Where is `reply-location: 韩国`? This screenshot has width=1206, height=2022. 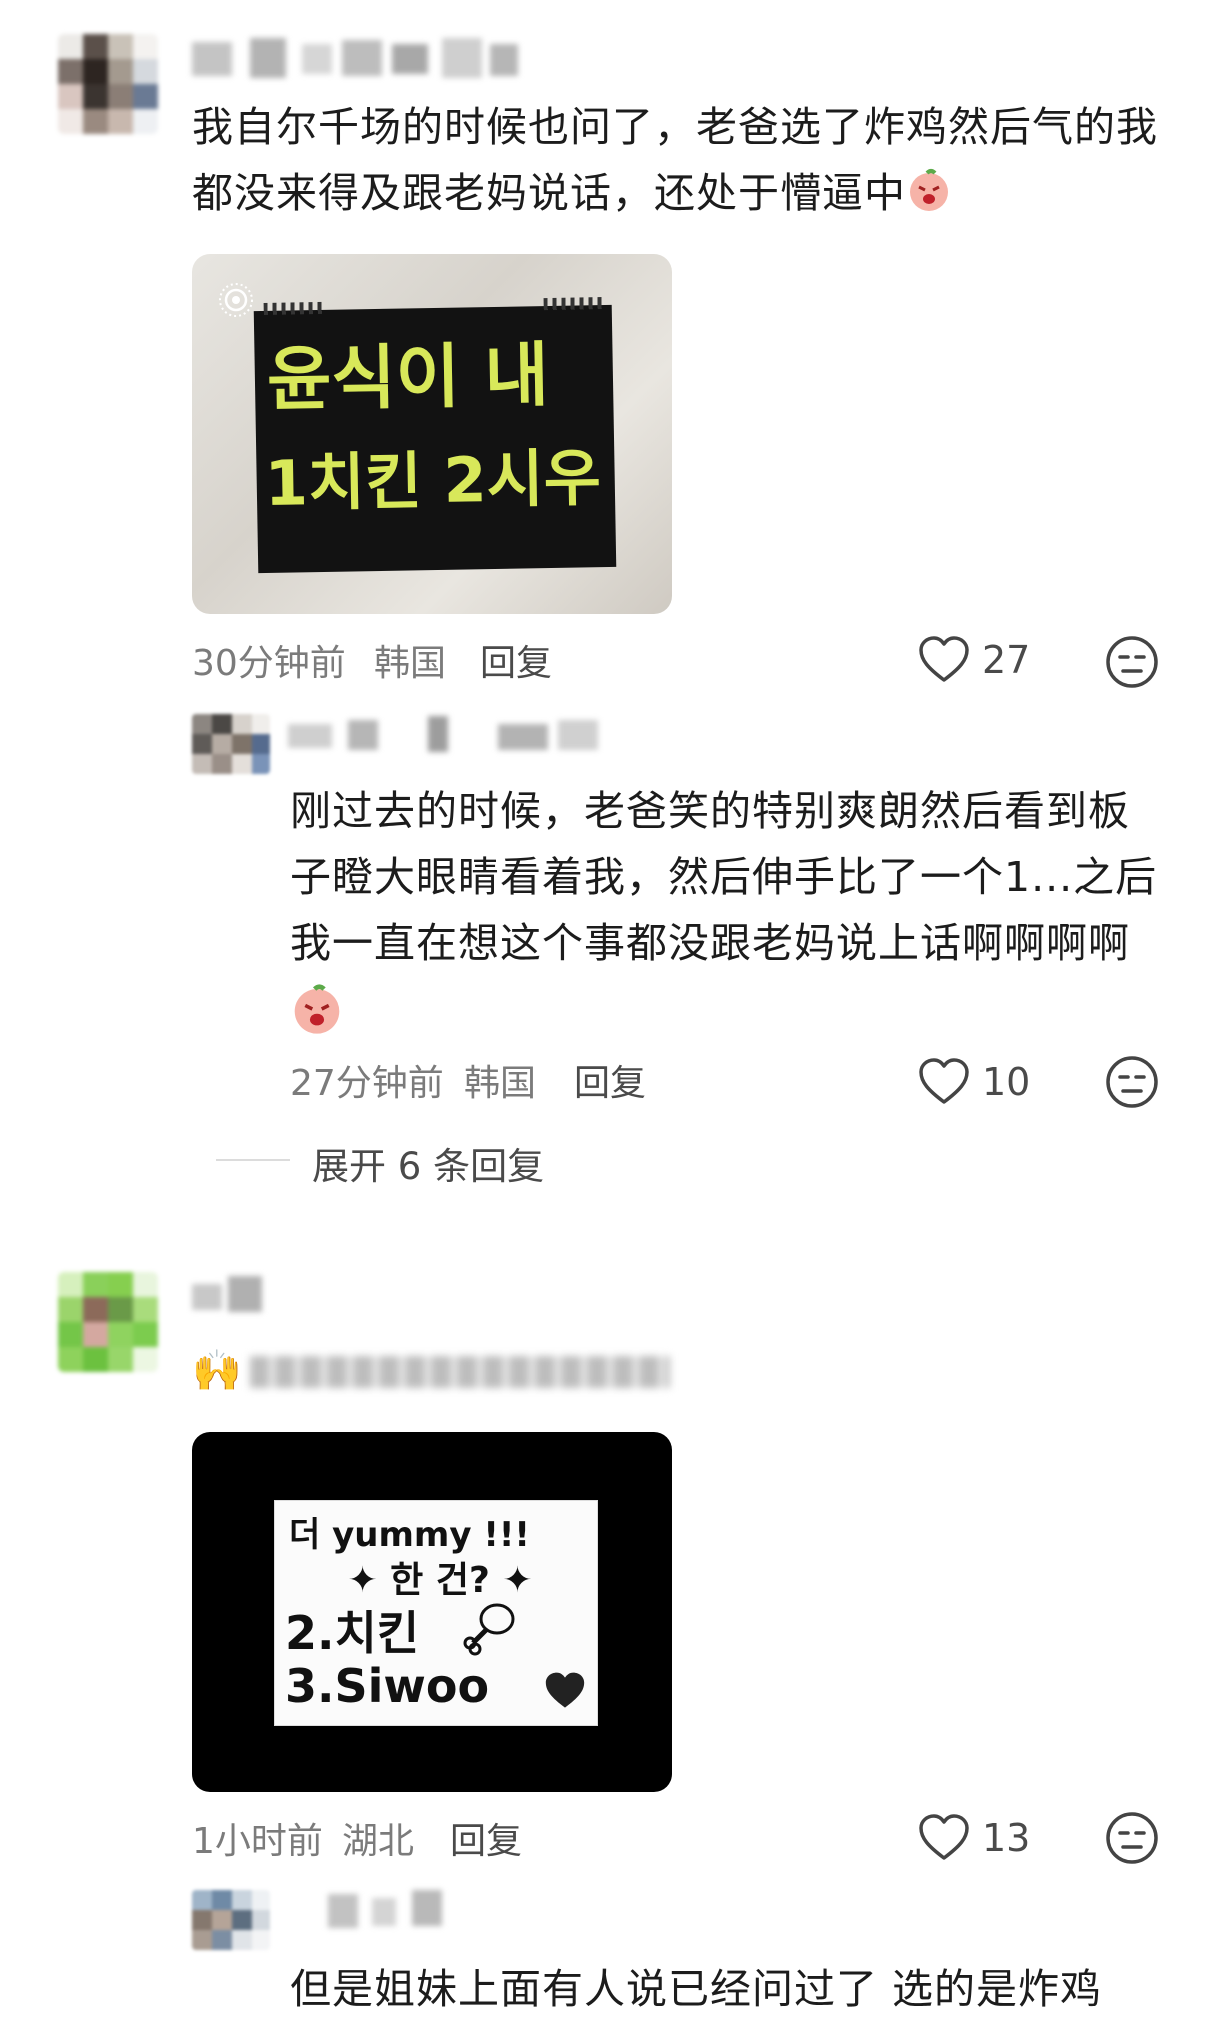 reply-location: 韩国 is located at coordinates (500, 1083).